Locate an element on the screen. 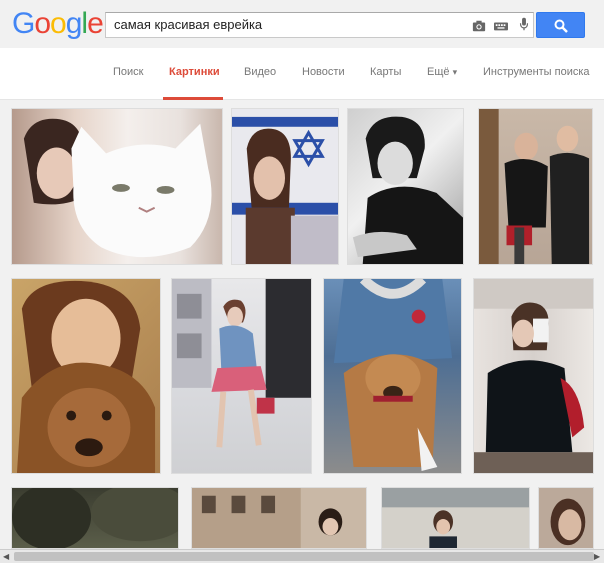  photo-girl-with-dog is located at coordinates (86, 376).